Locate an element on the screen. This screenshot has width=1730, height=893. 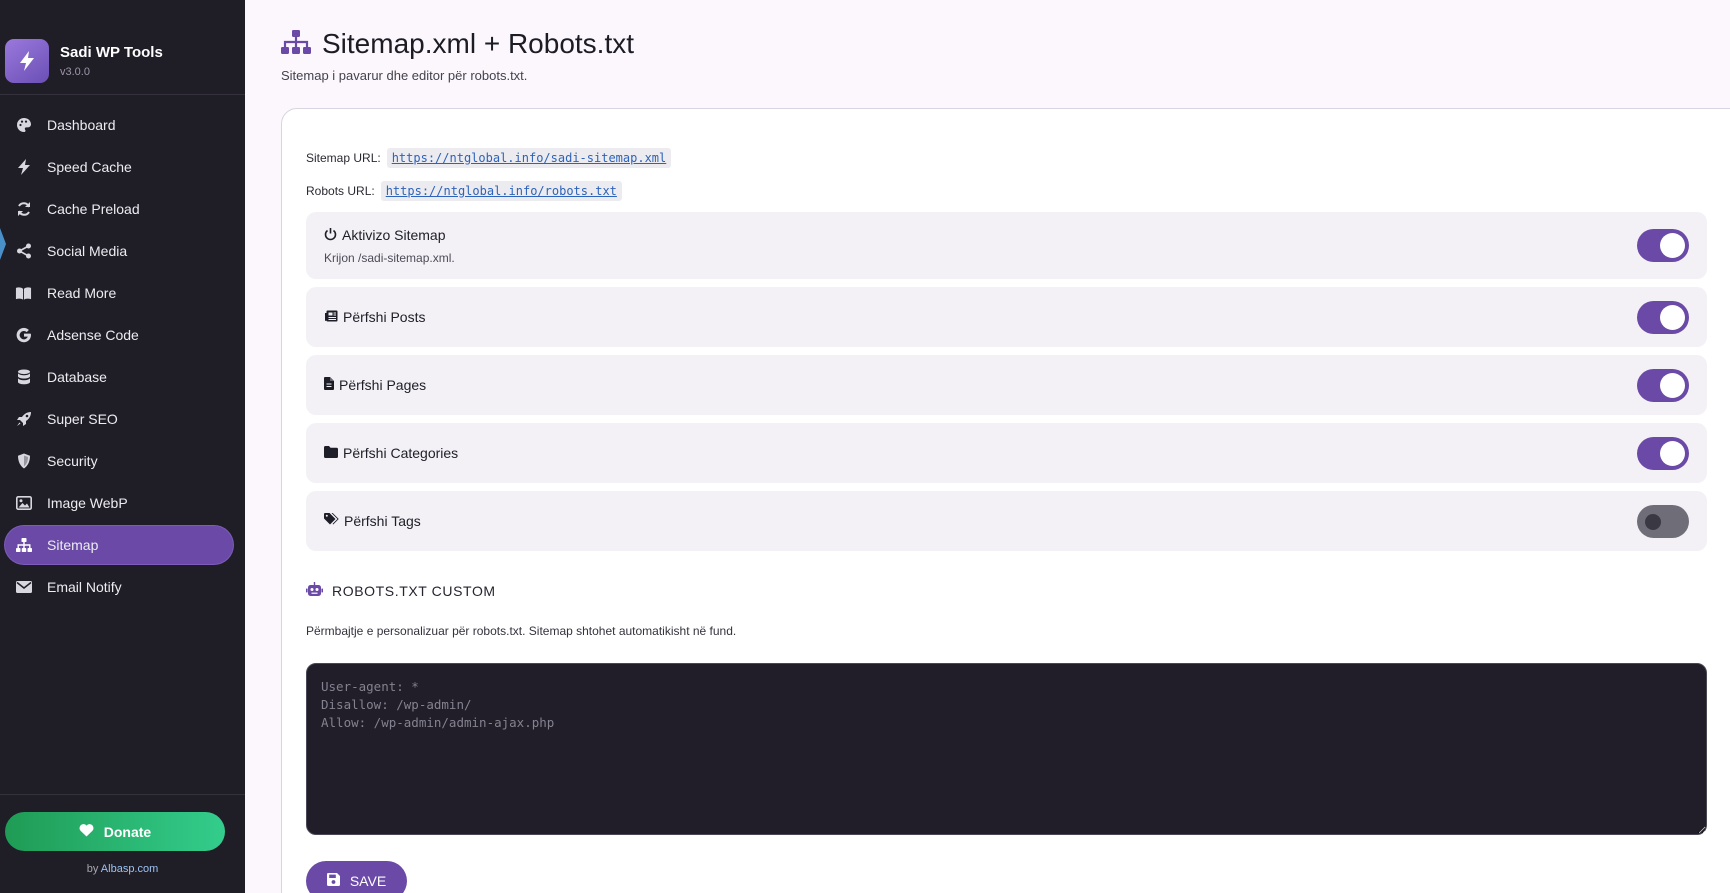
credit-prefix: by is located at coordinates (92, 869).